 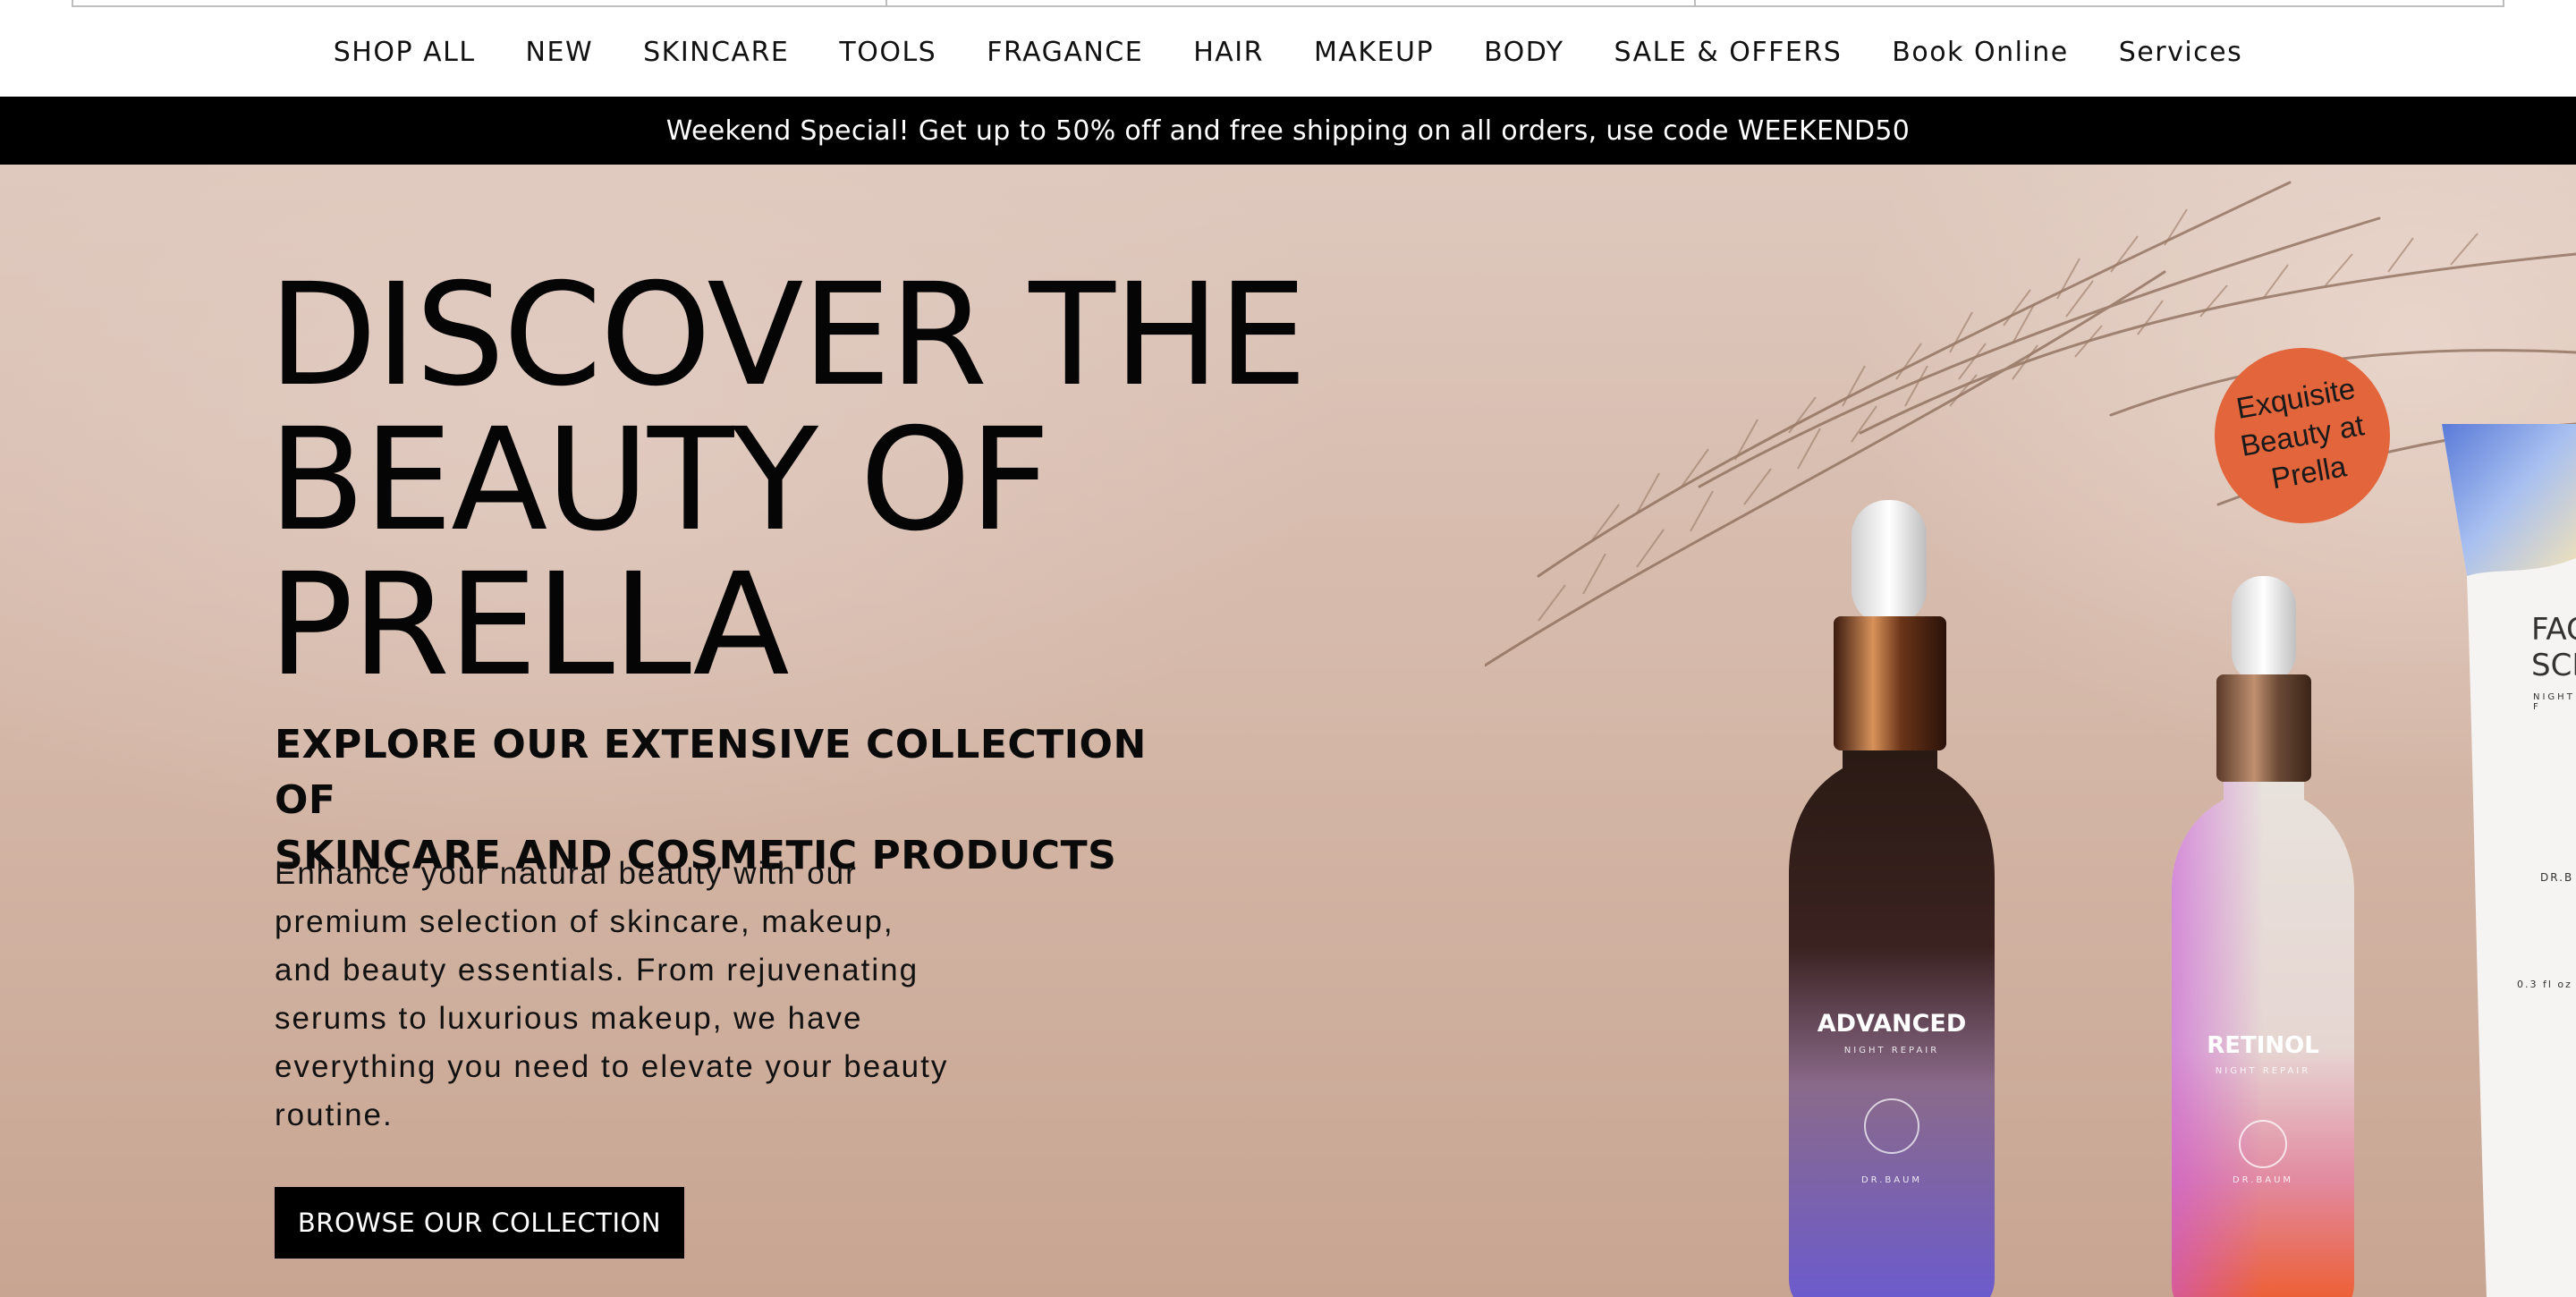 I want to click on nav-item-new: NEW, so click(x=560, y=52).